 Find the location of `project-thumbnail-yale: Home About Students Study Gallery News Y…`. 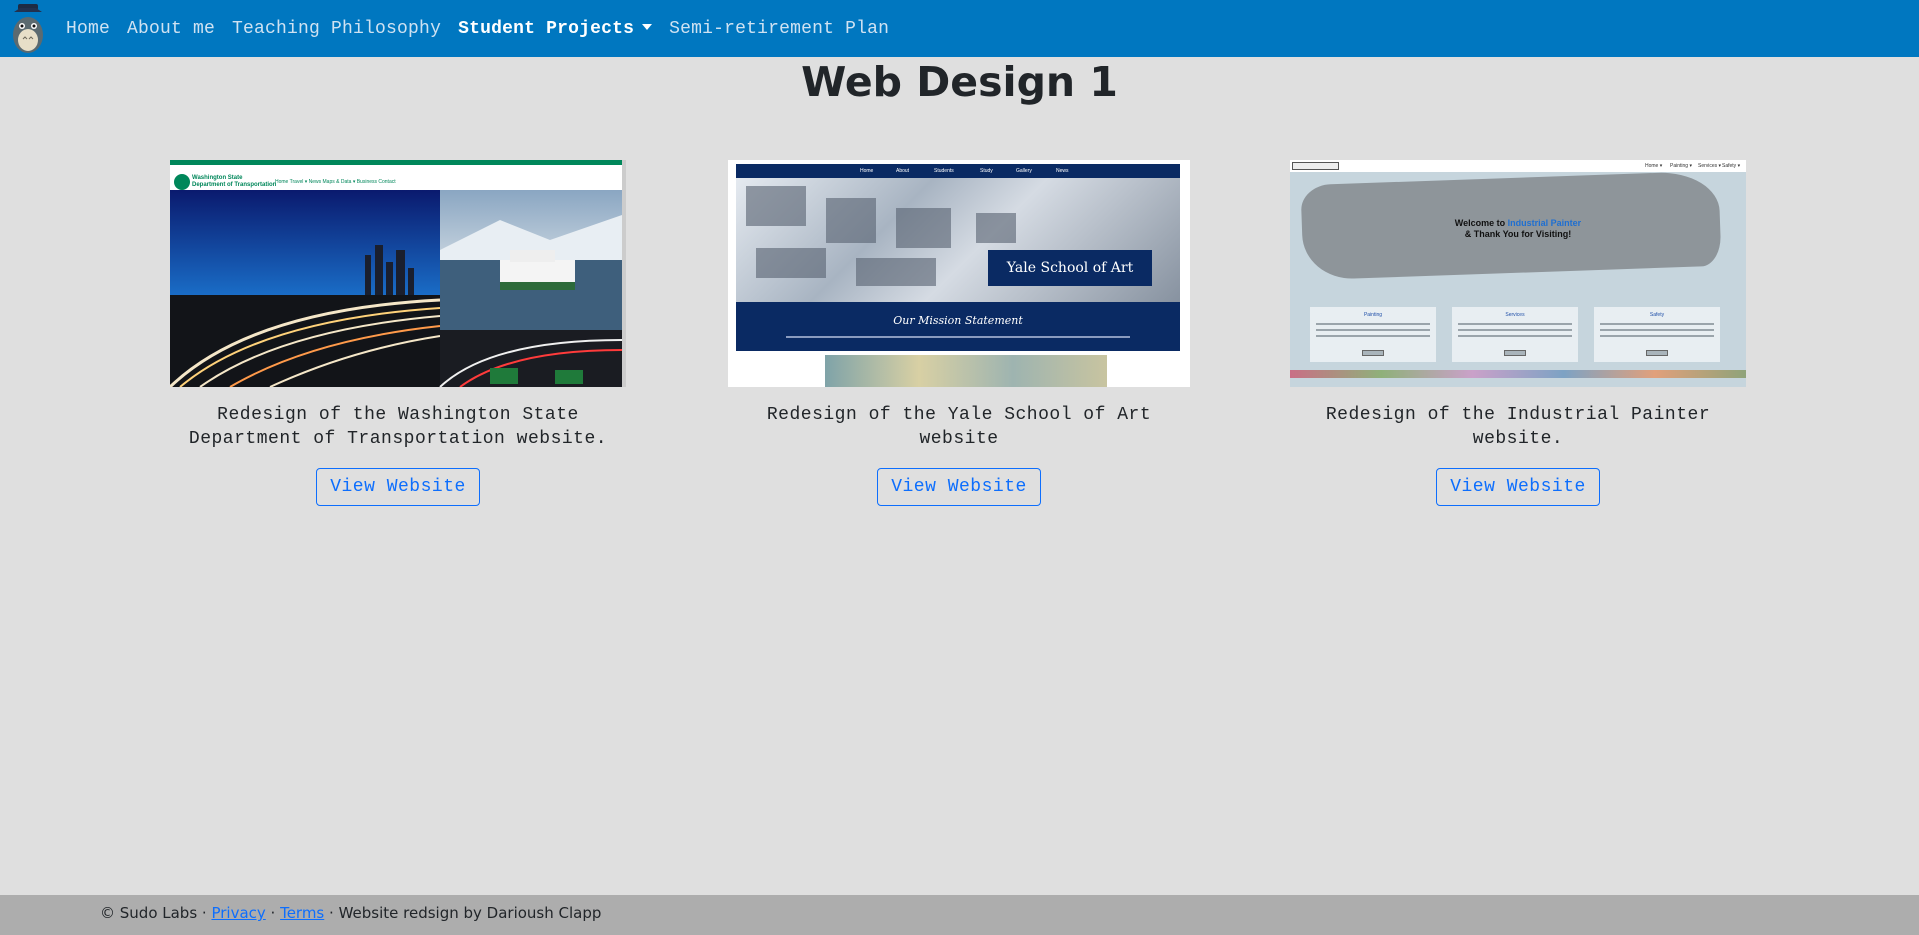

project-thumbnail-yale: Home About Students Study Gallery News Y… is located at coordinates (959, 273).